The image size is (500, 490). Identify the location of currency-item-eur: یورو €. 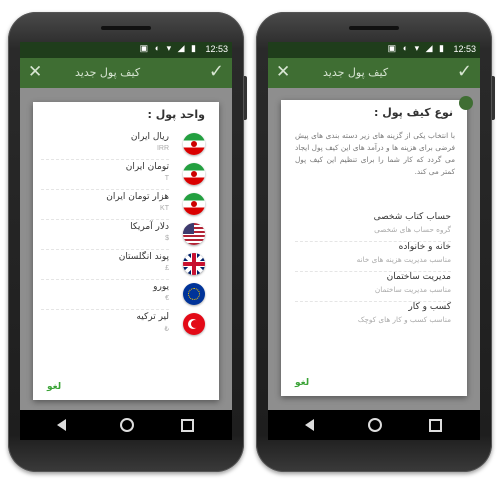
(125, 295).